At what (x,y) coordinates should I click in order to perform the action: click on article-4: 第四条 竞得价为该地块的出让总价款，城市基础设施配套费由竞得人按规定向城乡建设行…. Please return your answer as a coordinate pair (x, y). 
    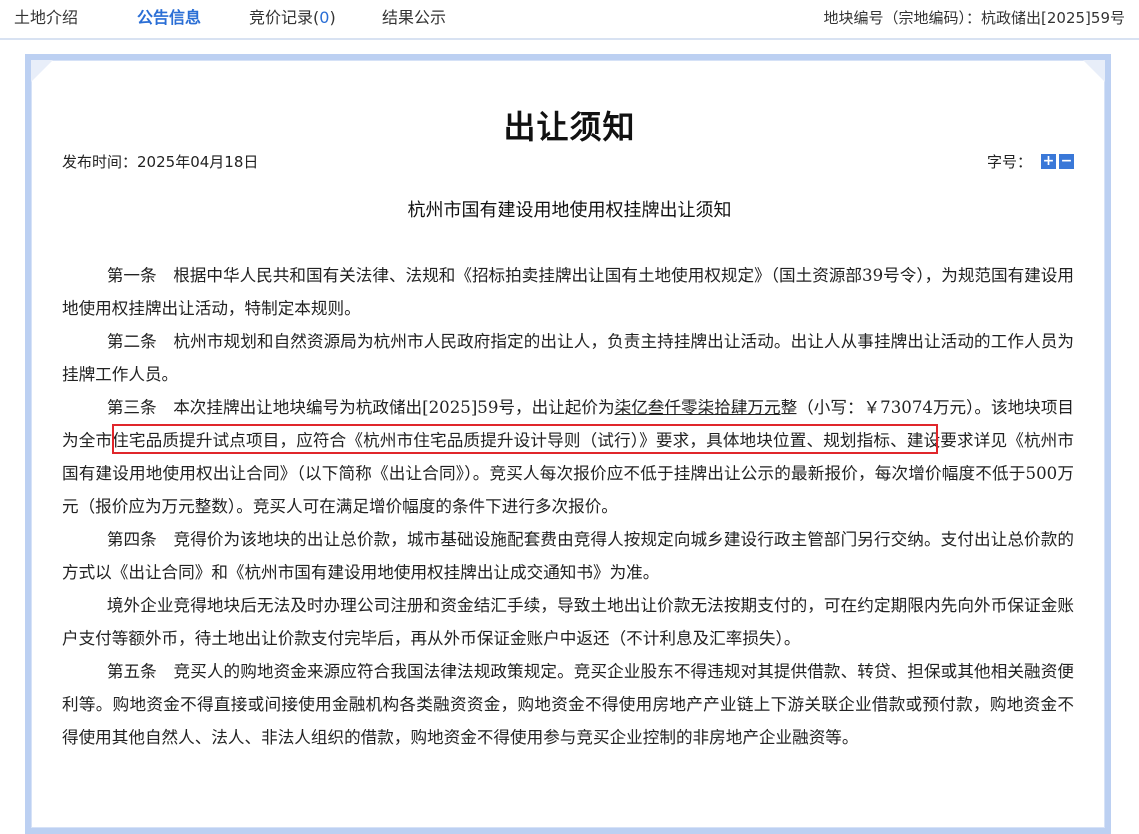
    Looking at the image, I should click on (568, 556).